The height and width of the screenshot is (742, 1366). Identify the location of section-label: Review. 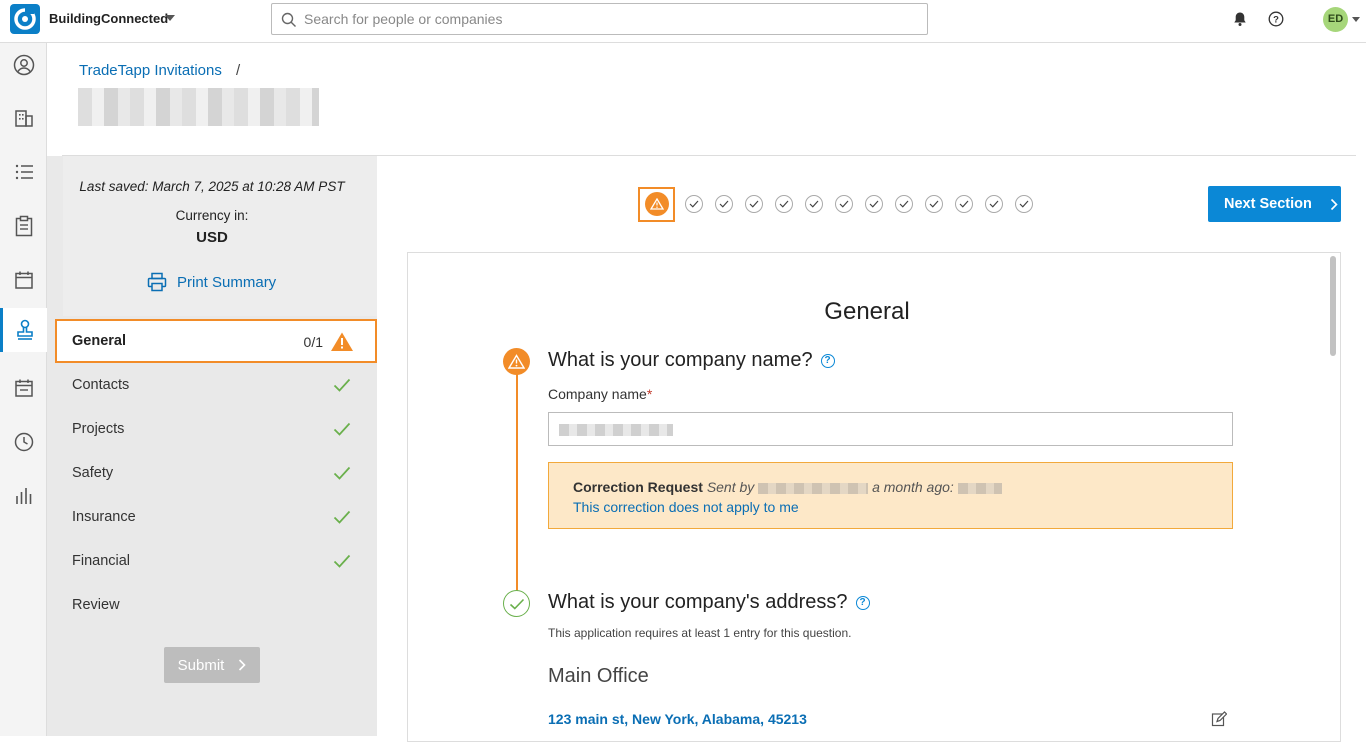
(96, 605).